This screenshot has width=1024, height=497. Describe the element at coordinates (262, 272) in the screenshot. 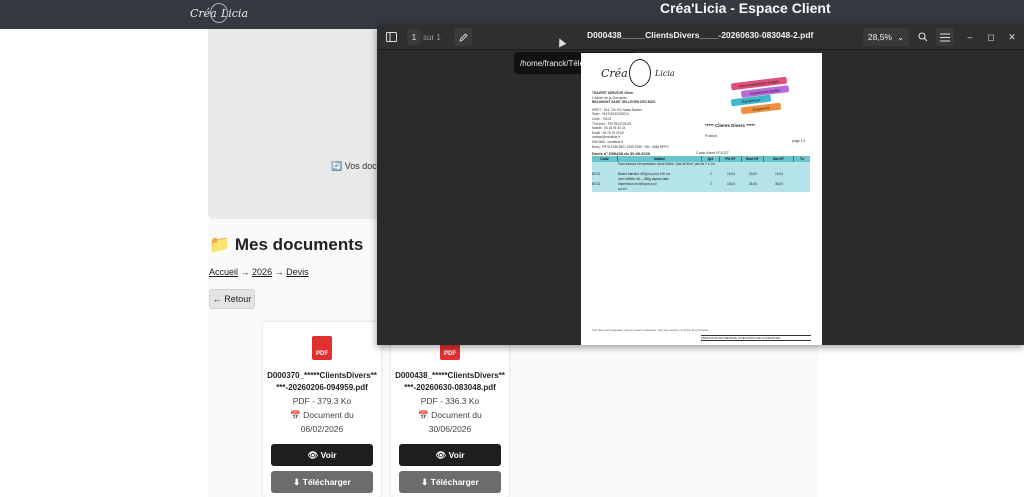

I see `breadcrumb-year: 2026` at that location.